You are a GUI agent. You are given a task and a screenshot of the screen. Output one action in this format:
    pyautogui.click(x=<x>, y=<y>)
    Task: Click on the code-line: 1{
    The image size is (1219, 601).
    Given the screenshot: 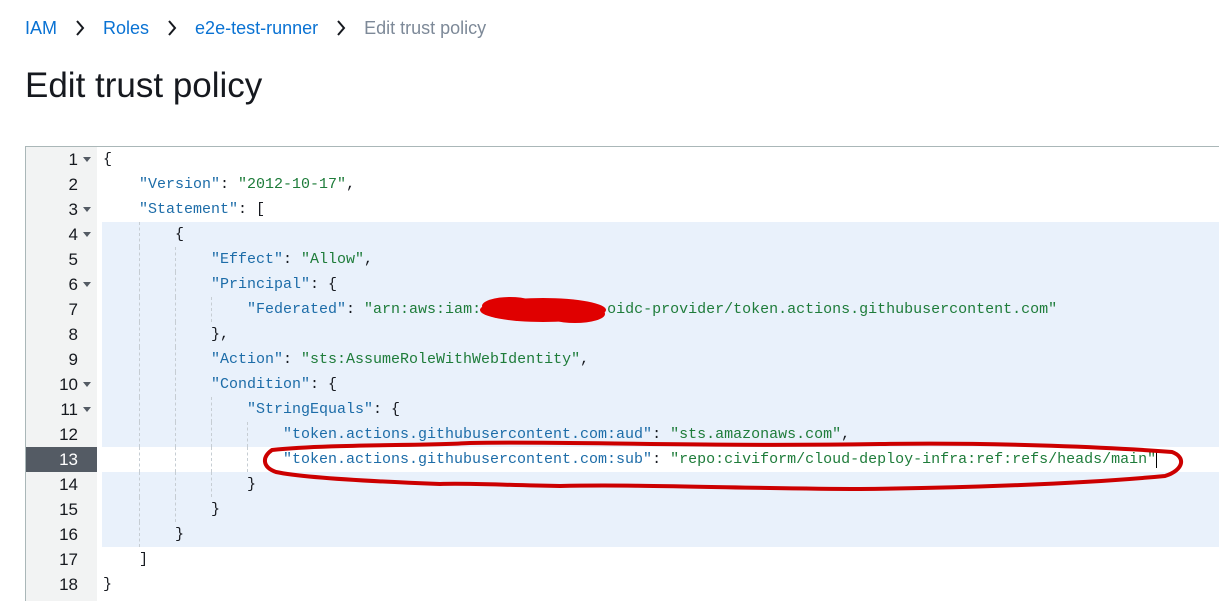 What is the action you would take?
    pyautogui.click(x=622, y=159)
    